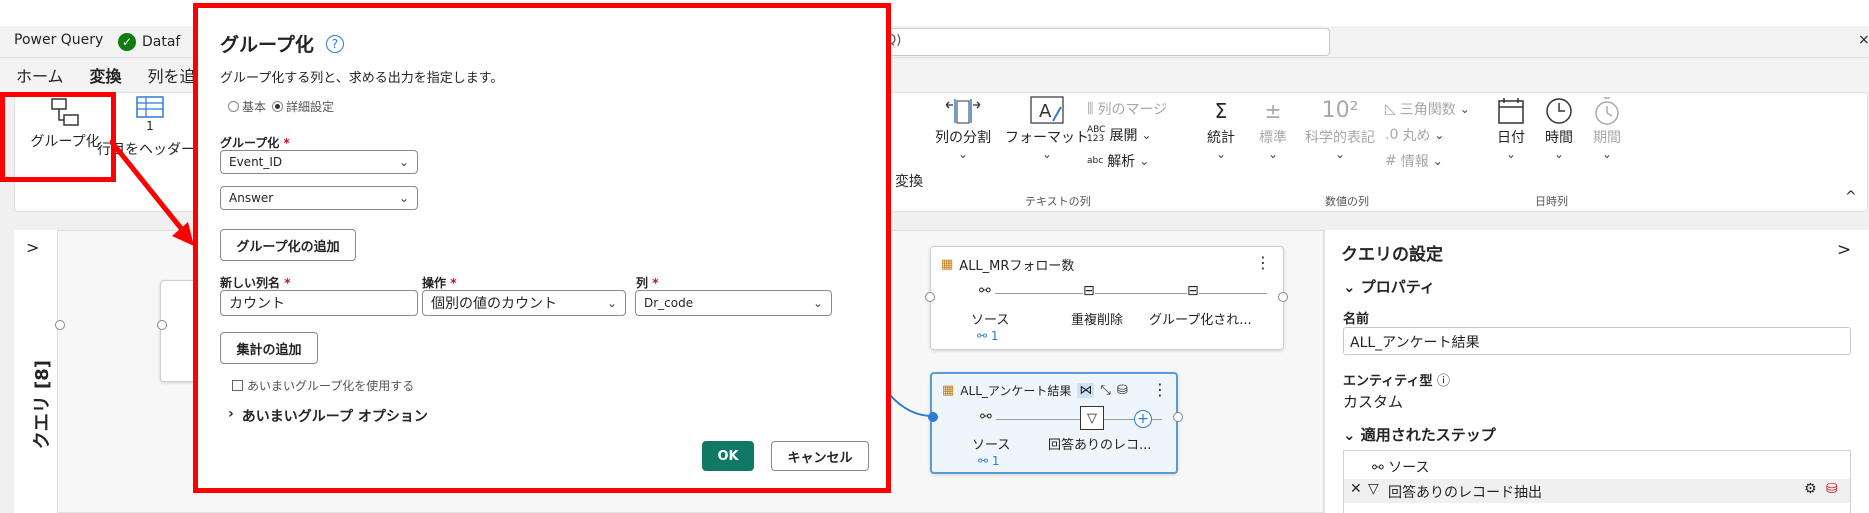 This screenshot has height=513, width=1869. I want to click on doc-tab: ✓ Dataf, so click(149, 42).